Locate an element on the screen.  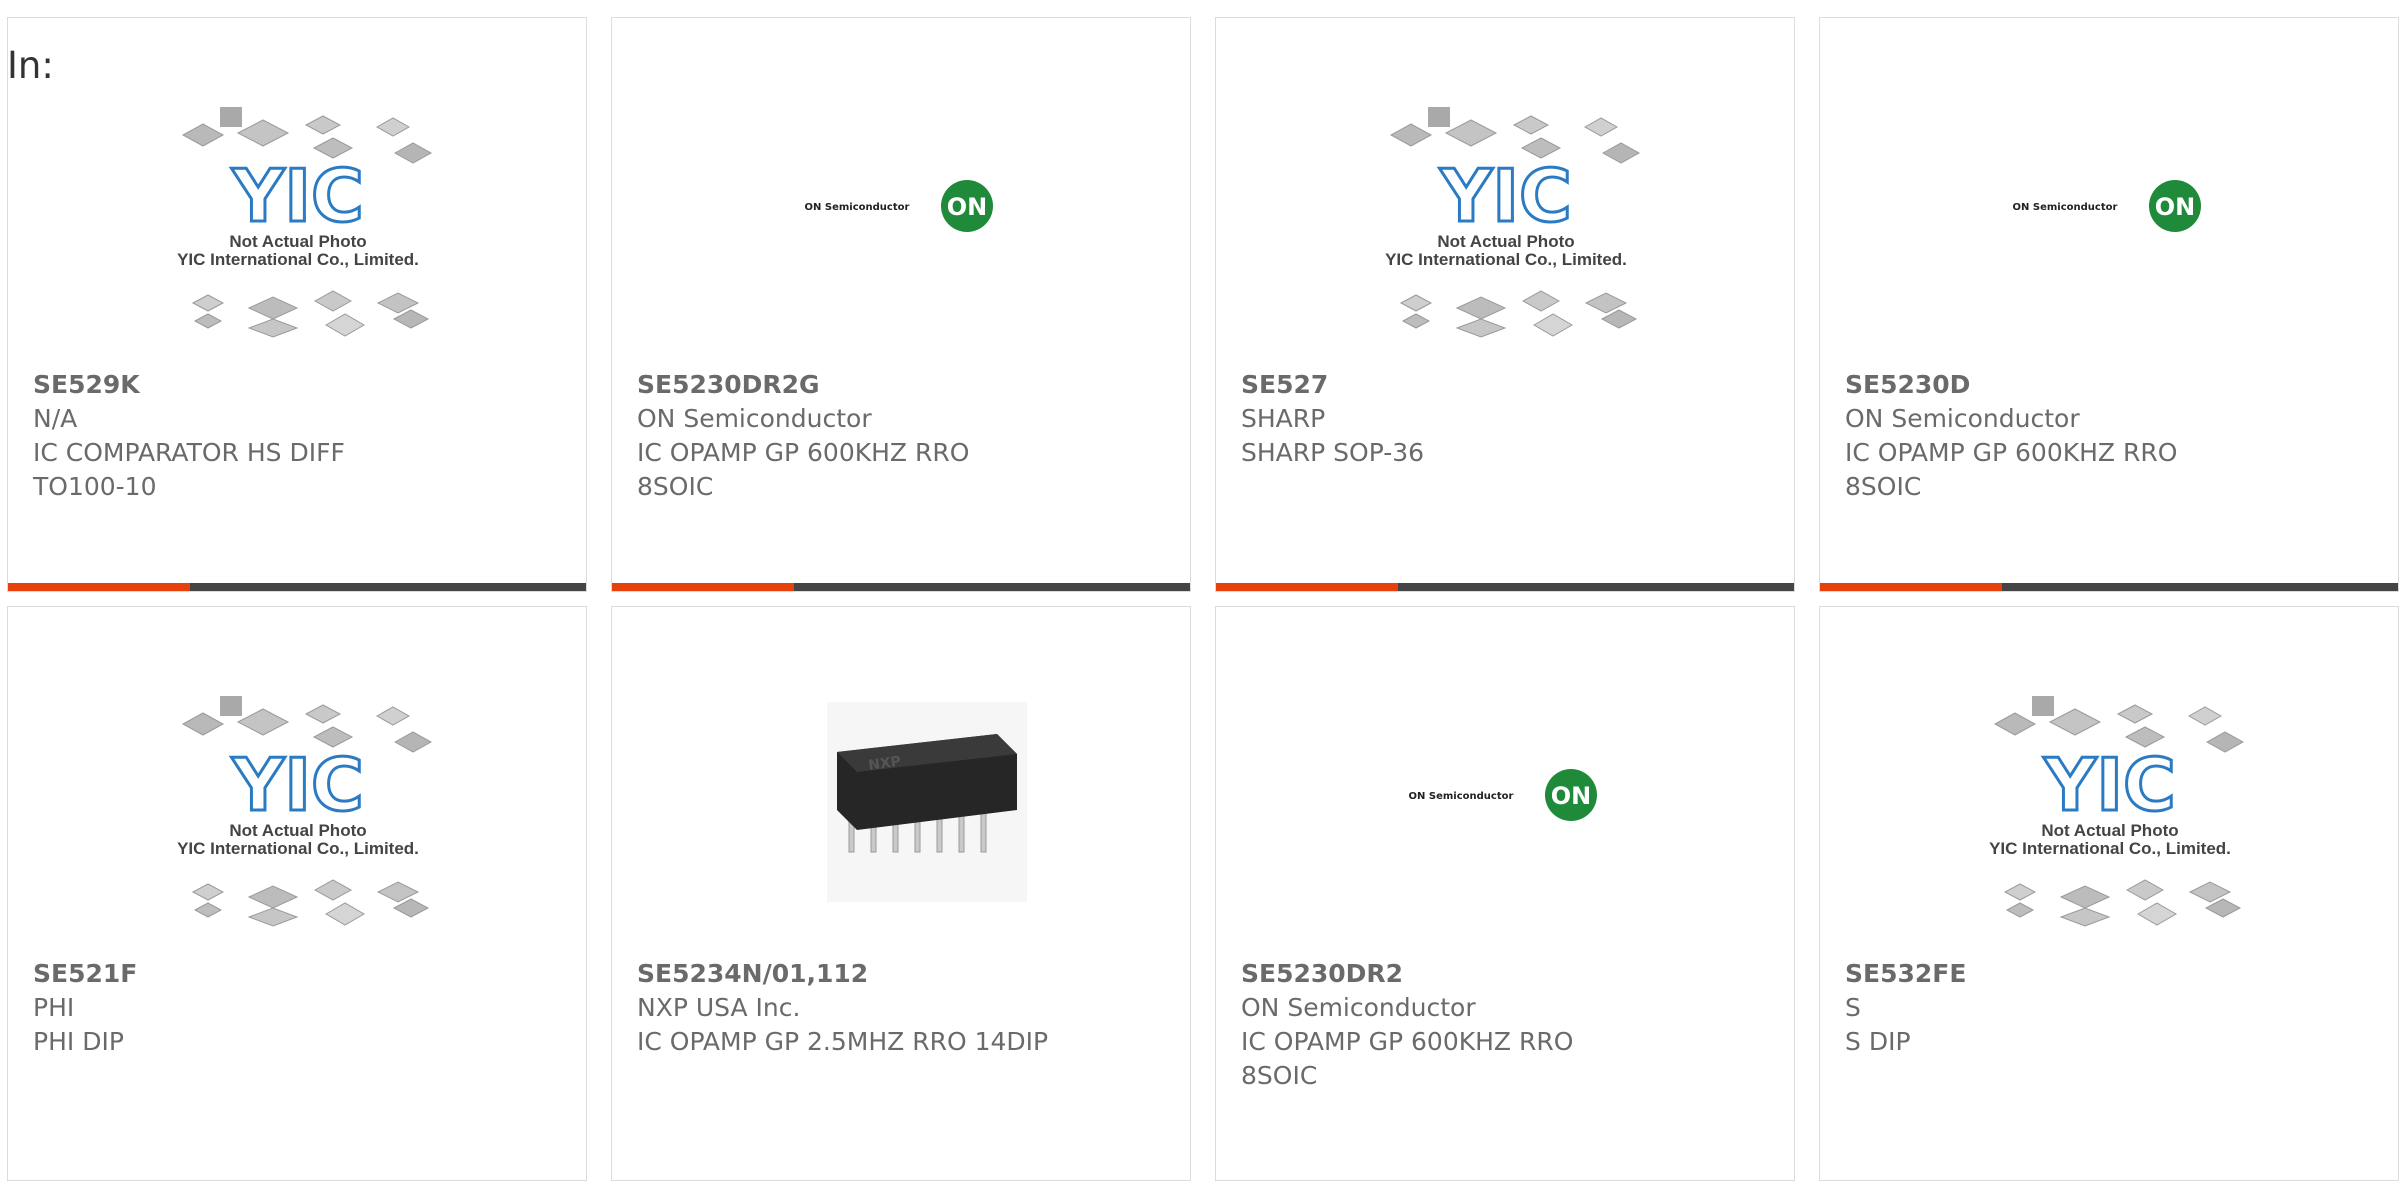
part-number: SE532FE is located at coordinates (2115, 974).